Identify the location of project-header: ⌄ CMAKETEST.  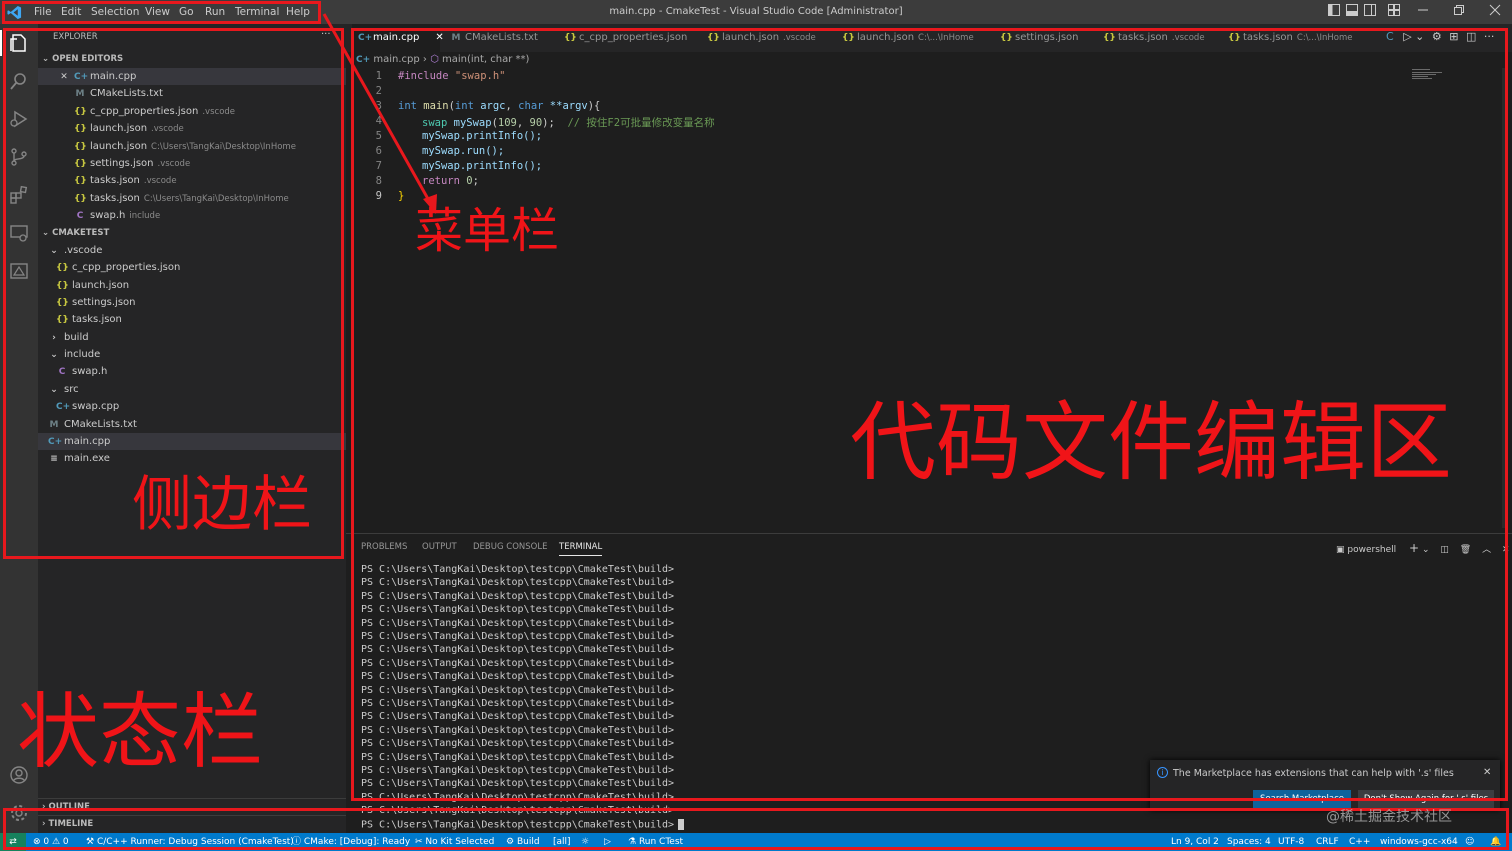
(192, 233).